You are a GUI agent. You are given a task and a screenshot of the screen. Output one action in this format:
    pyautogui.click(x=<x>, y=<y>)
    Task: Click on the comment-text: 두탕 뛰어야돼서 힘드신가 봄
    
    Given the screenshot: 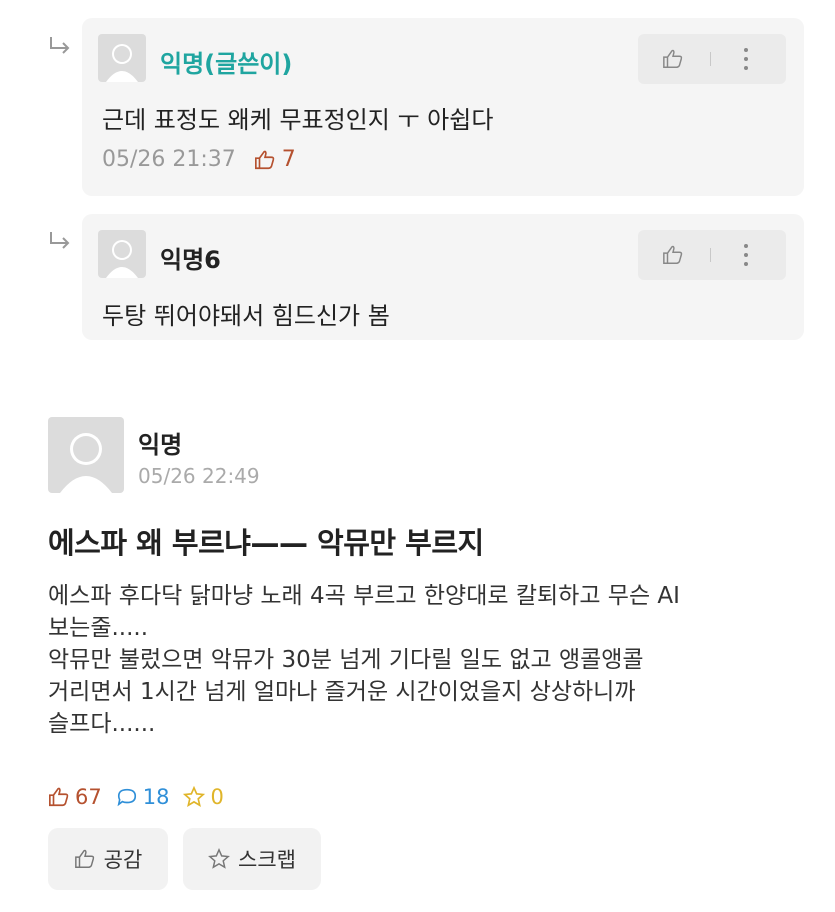 What is the action you would take?
    pyautogui.click(x=246, y=316)
    